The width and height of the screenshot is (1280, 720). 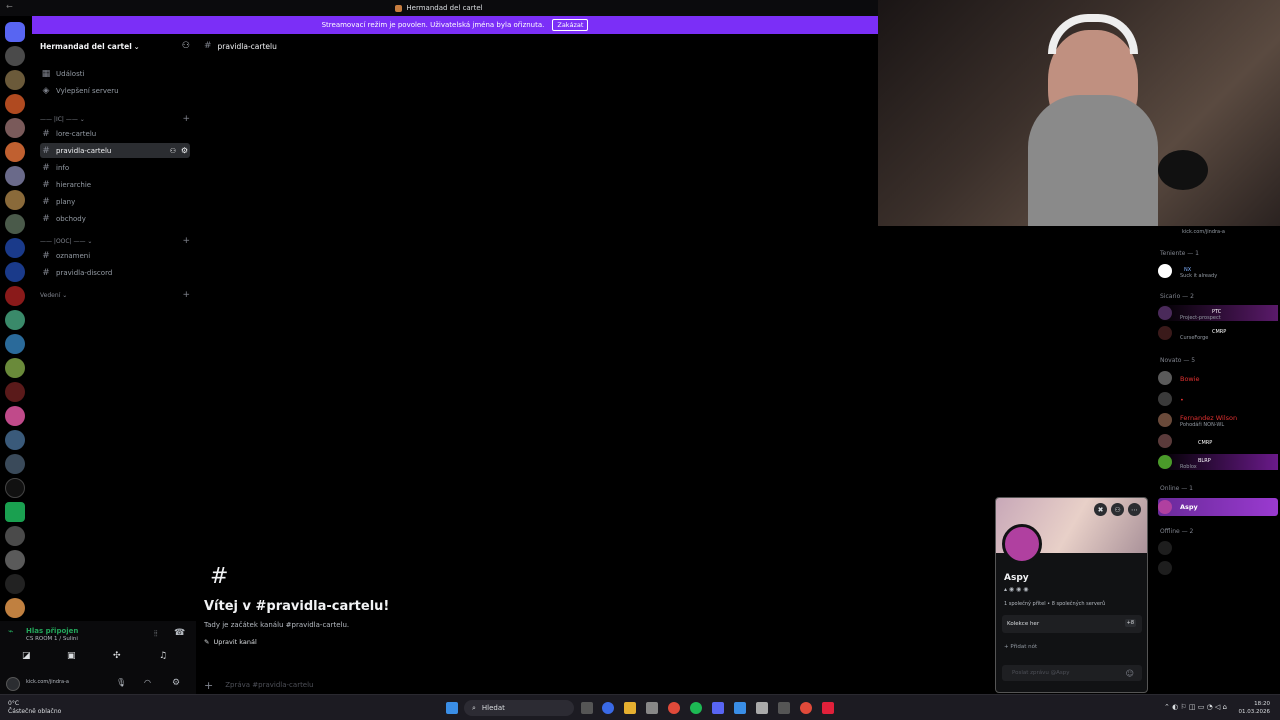 I want to click on channel-obchody: # obchody, so click(x=115, y=218).